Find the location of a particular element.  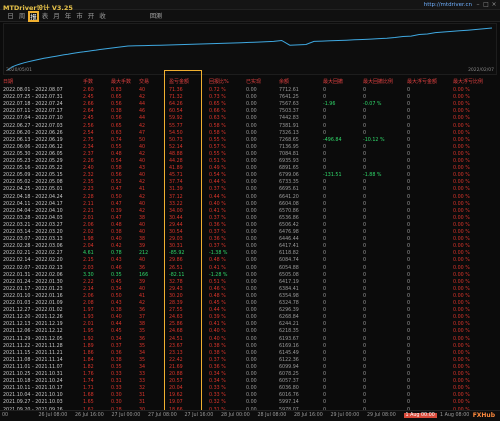

column-header: 最大回撤 is located at coordinates (333, 82).